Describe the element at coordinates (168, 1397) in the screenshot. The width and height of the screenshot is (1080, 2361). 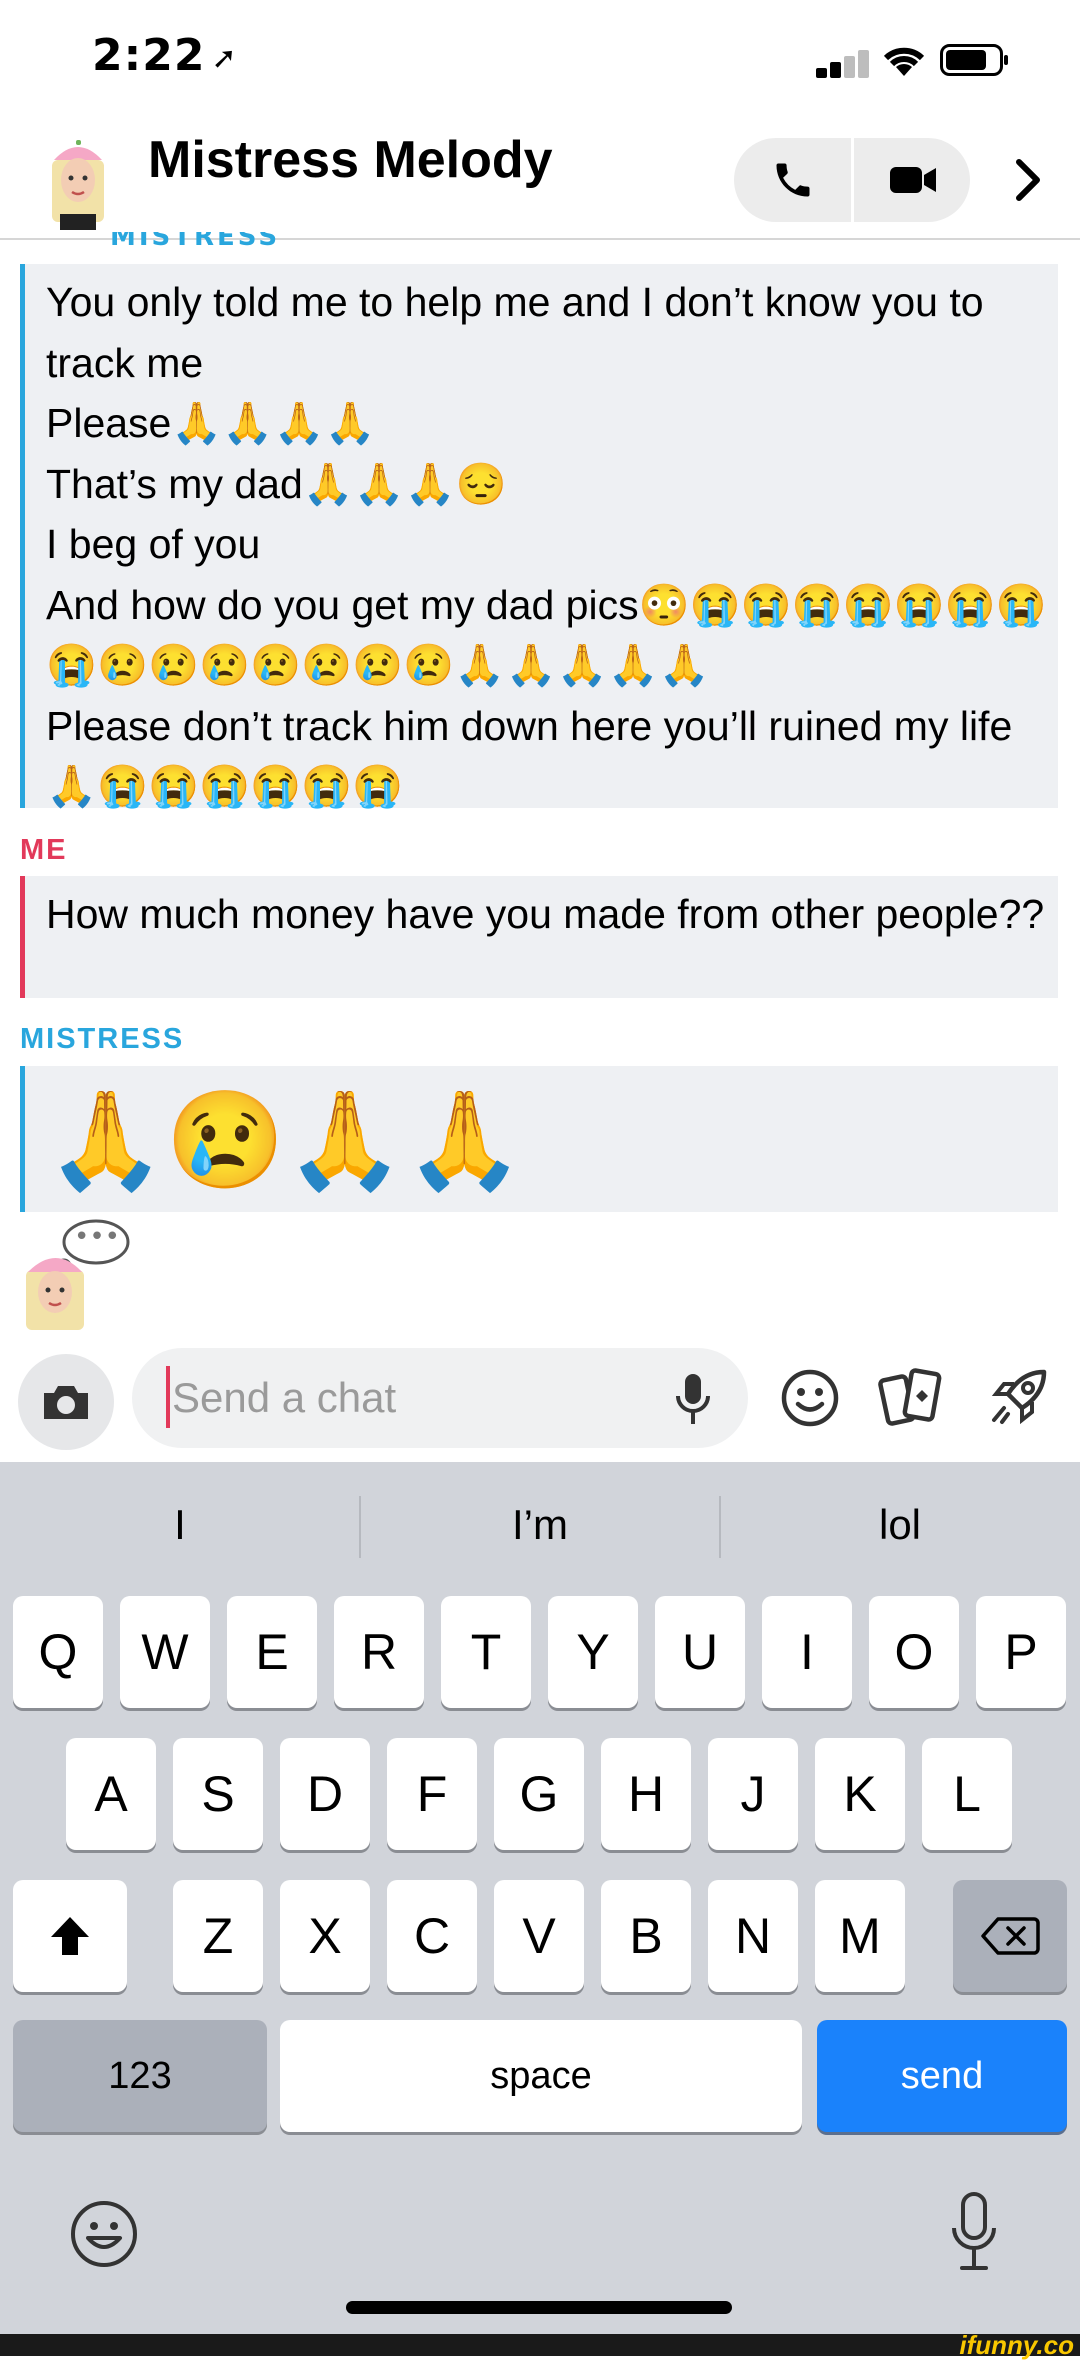
I see `text-caret` at that location.